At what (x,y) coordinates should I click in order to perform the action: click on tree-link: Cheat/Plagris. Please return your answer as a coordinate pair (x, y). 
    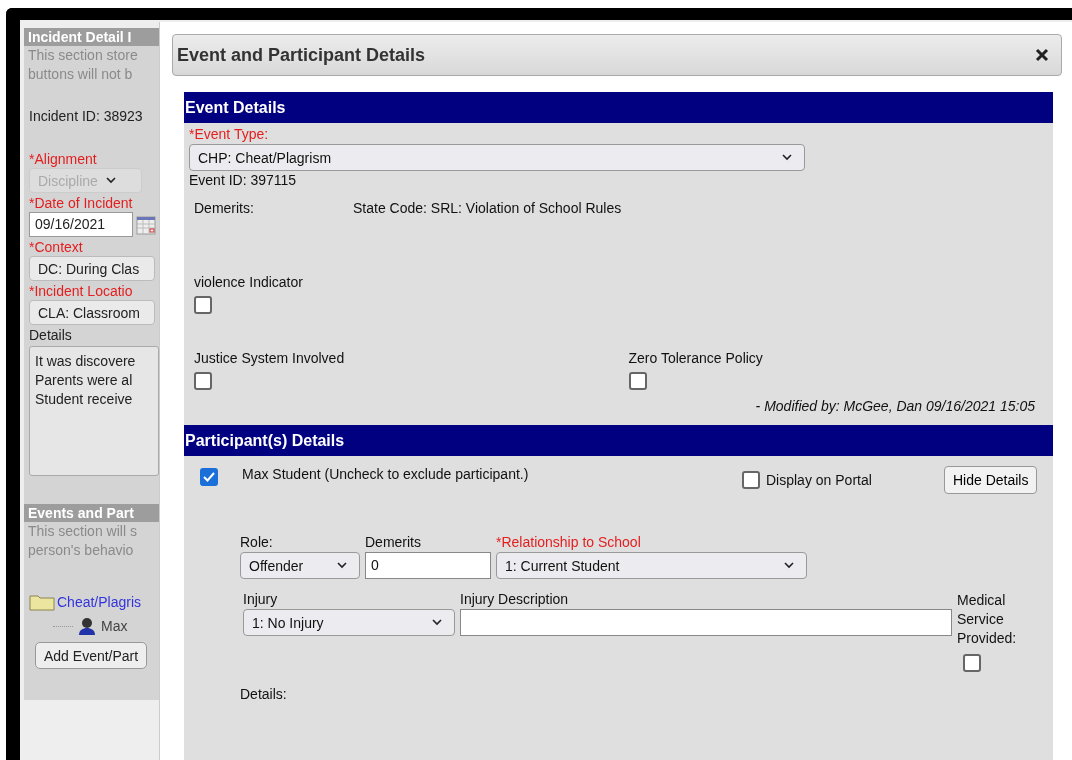
    Looking at the image, I should click on (99, 602).